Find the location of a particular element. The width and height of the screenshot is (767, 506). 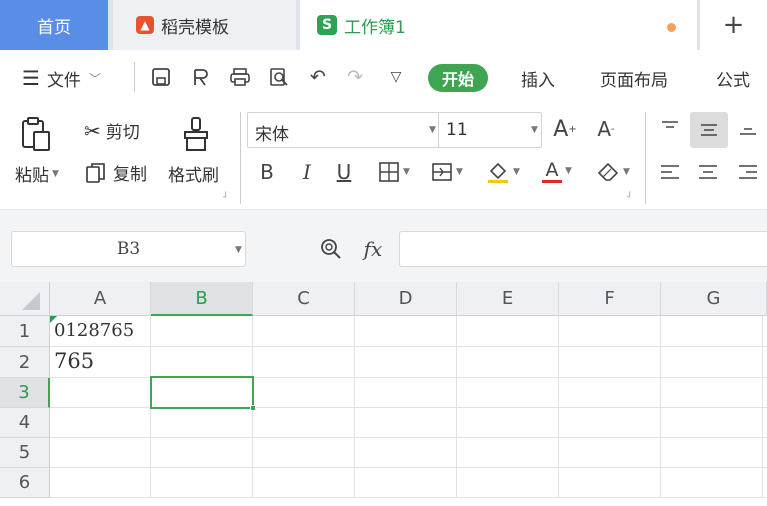

name-box-value: B3 is located at coordinates (128, 249).